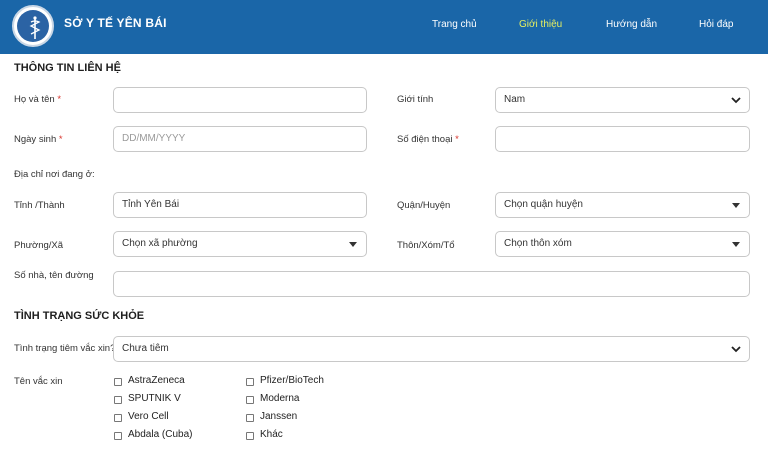  Describe the element at coordinates (118, 418) in the screenshot. I see `vaccine-checkbox-vero-cell` at that location.